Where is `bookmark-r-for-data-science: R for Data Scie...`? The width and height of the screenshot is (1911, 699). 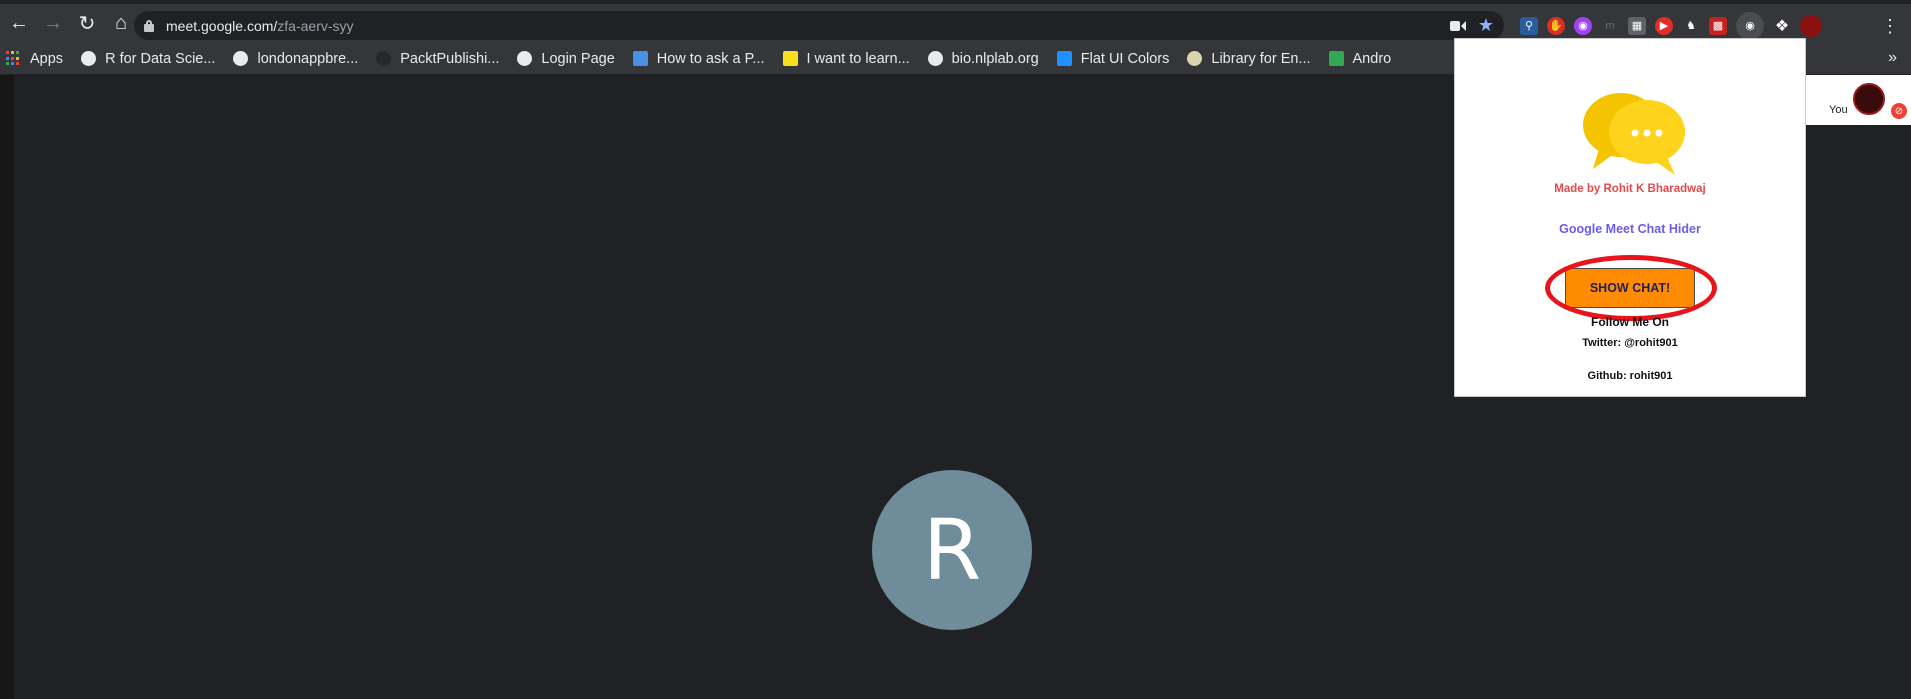
bookmark-r-for-data-science: R for Data Scie... is located at coordinates (148, 59).